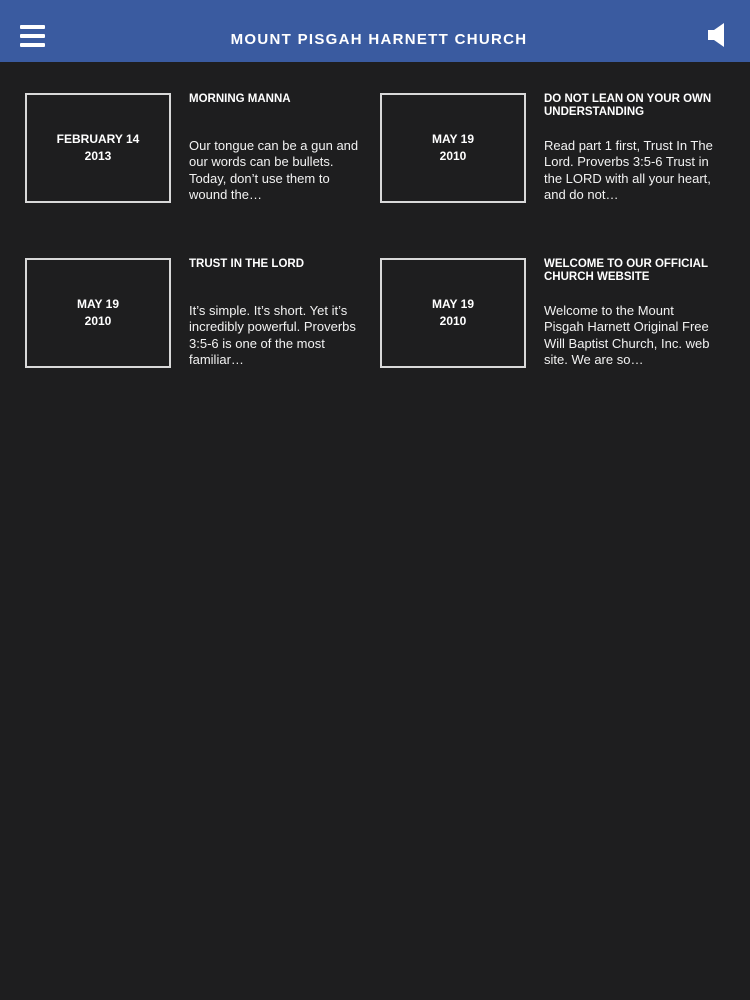 The height and width of the screenshot is (1000, 750). Describe the element at coordinates (98, 139) in the screenshot. I see `post-date-month-day: FEBRUARY 14` at that location.